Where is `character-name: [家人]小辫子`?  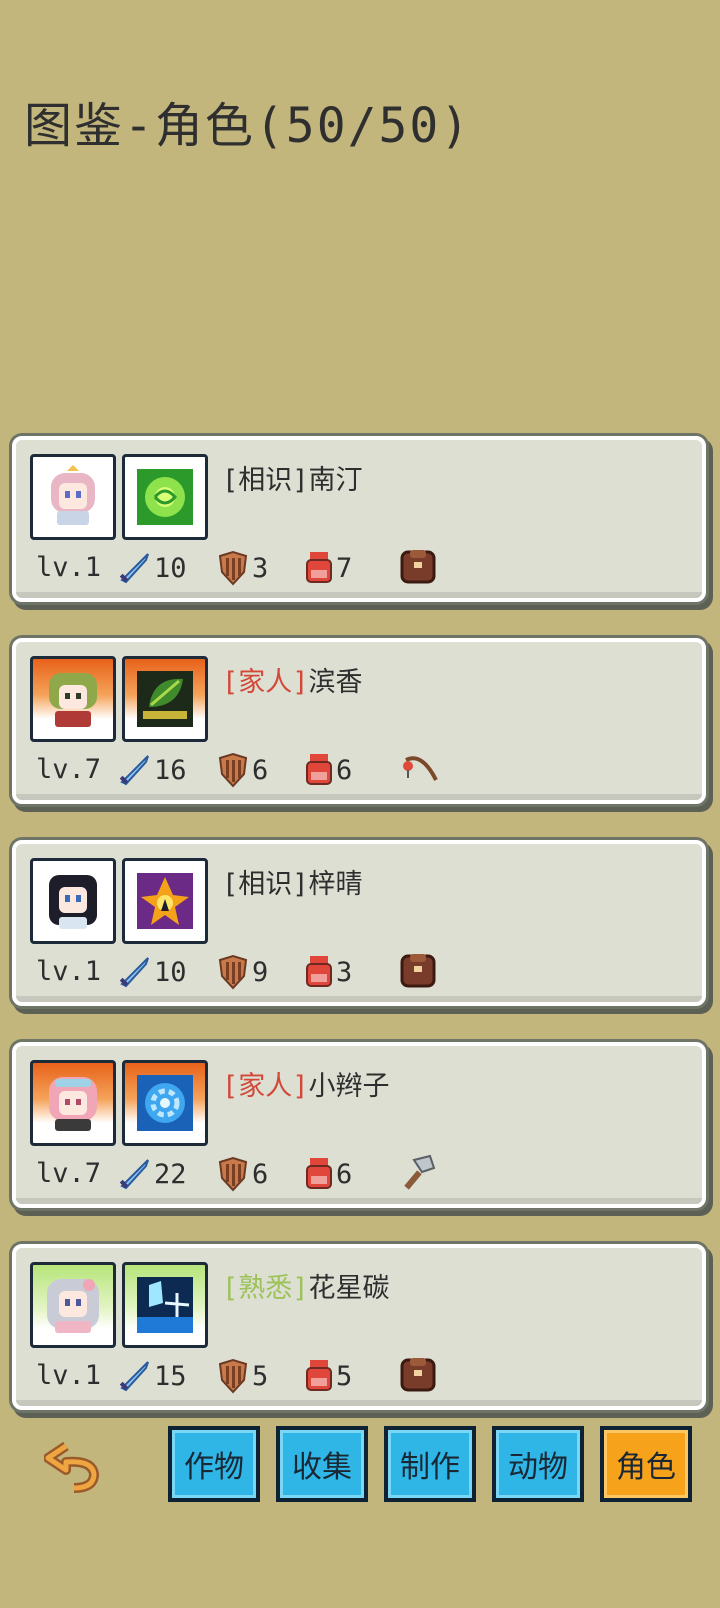
character-name: [家人]小辫子 is located at coordinates (306, 1086).